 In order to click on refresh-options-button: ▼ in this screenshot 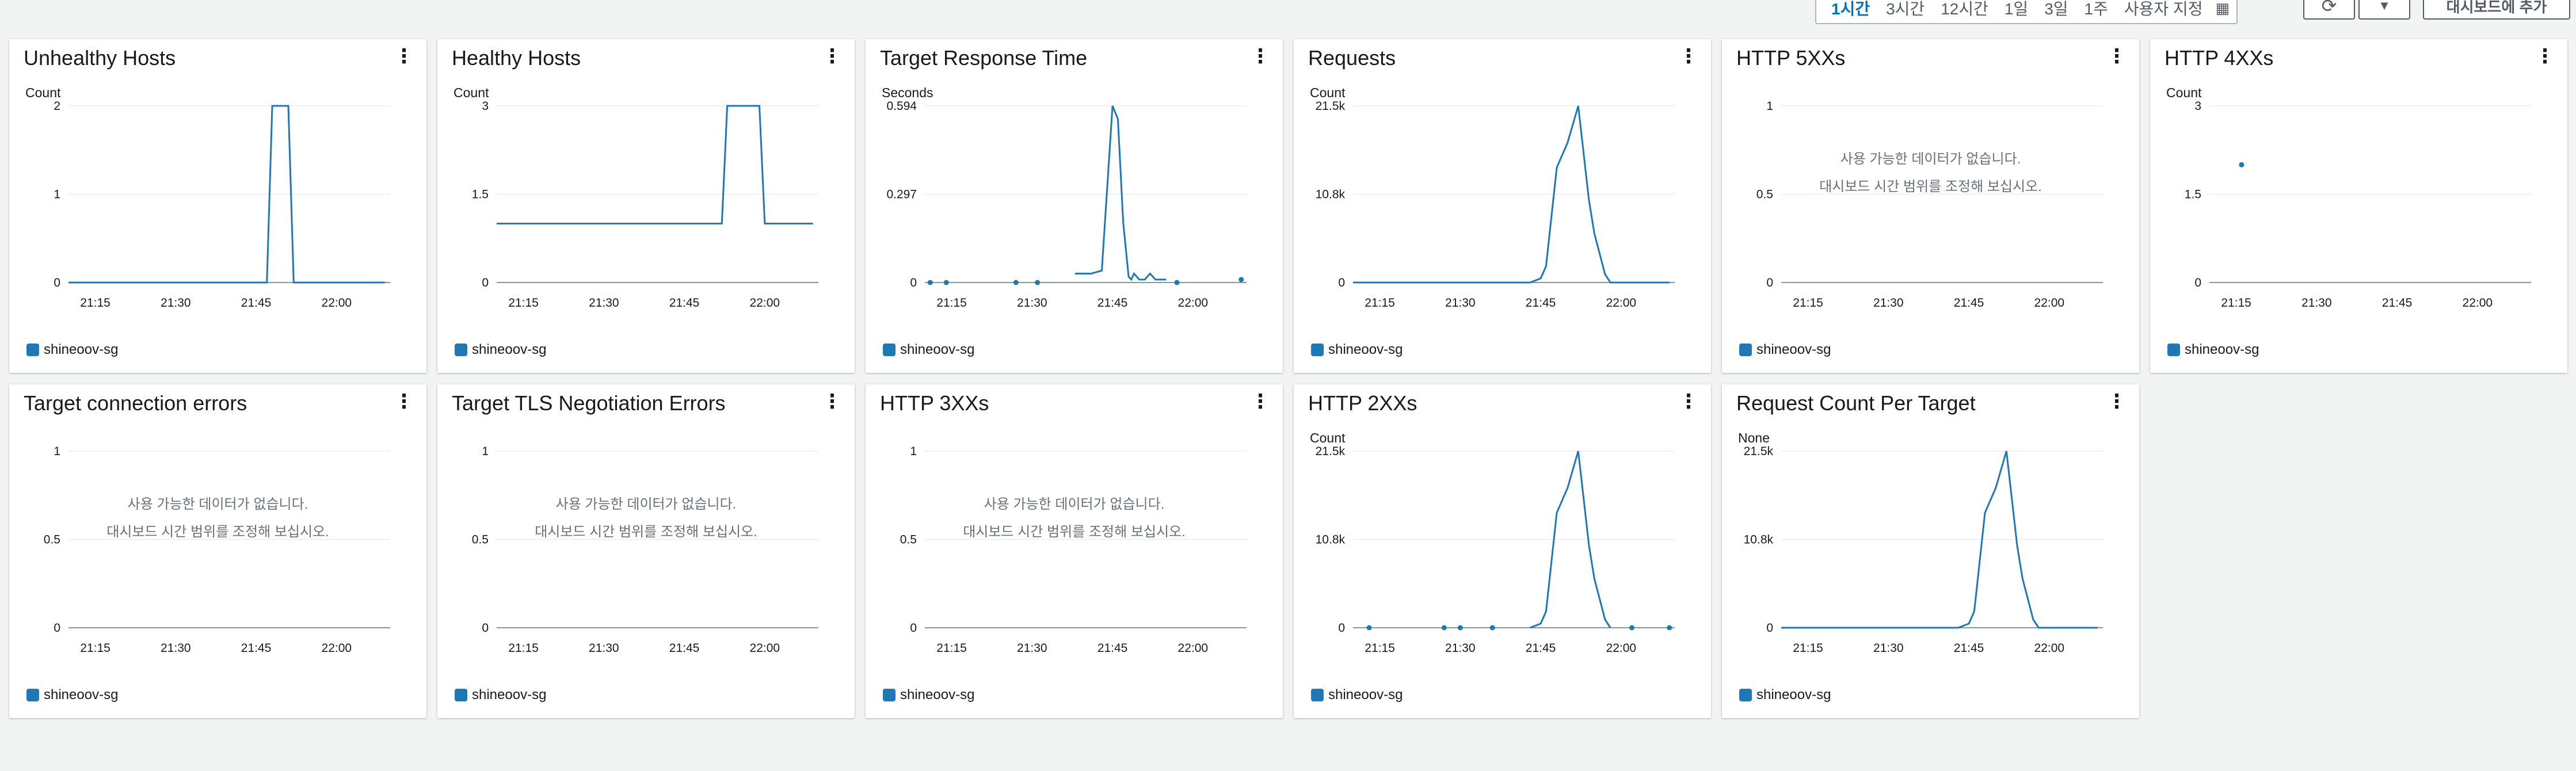, I will do `click(2384, 10)`.